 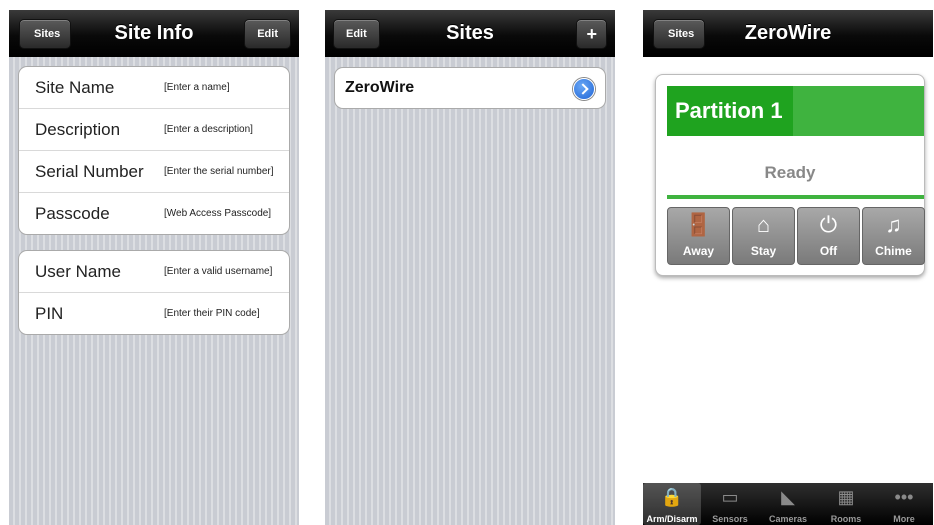 What do you see at coordinates (795, 197) in the screenshot?
I see `status-divider` at bounding box center [795, 197].